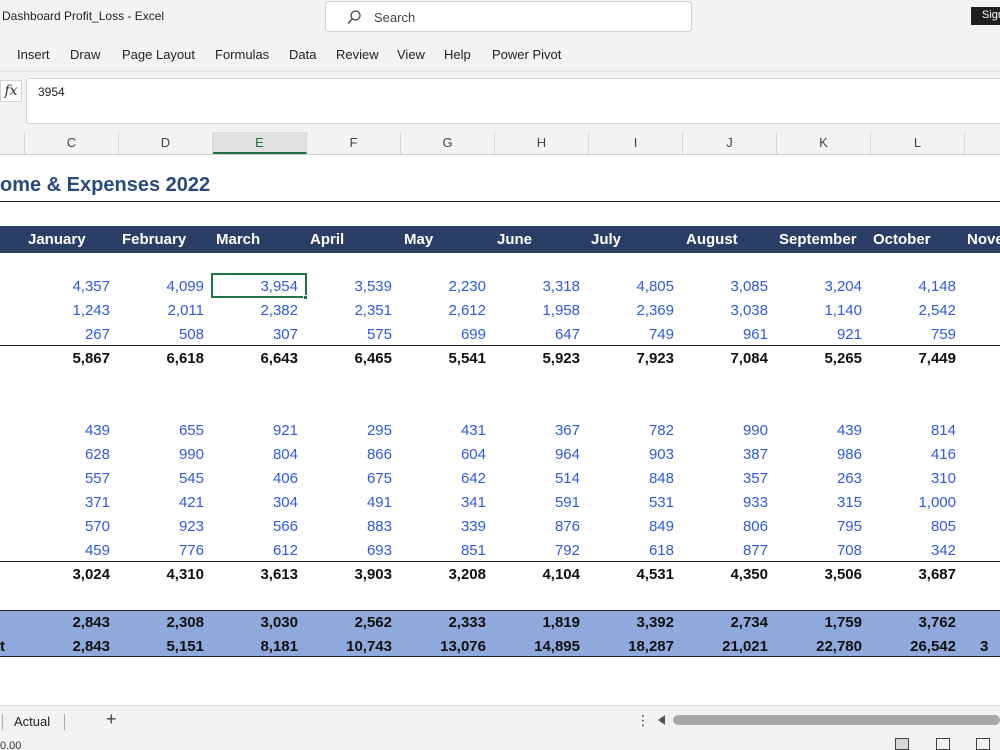 This screenshot has height=750, width=1000. Describe the element at coordinates (346, 478) in the screenshot. I see `cell-f: 675` at that location.